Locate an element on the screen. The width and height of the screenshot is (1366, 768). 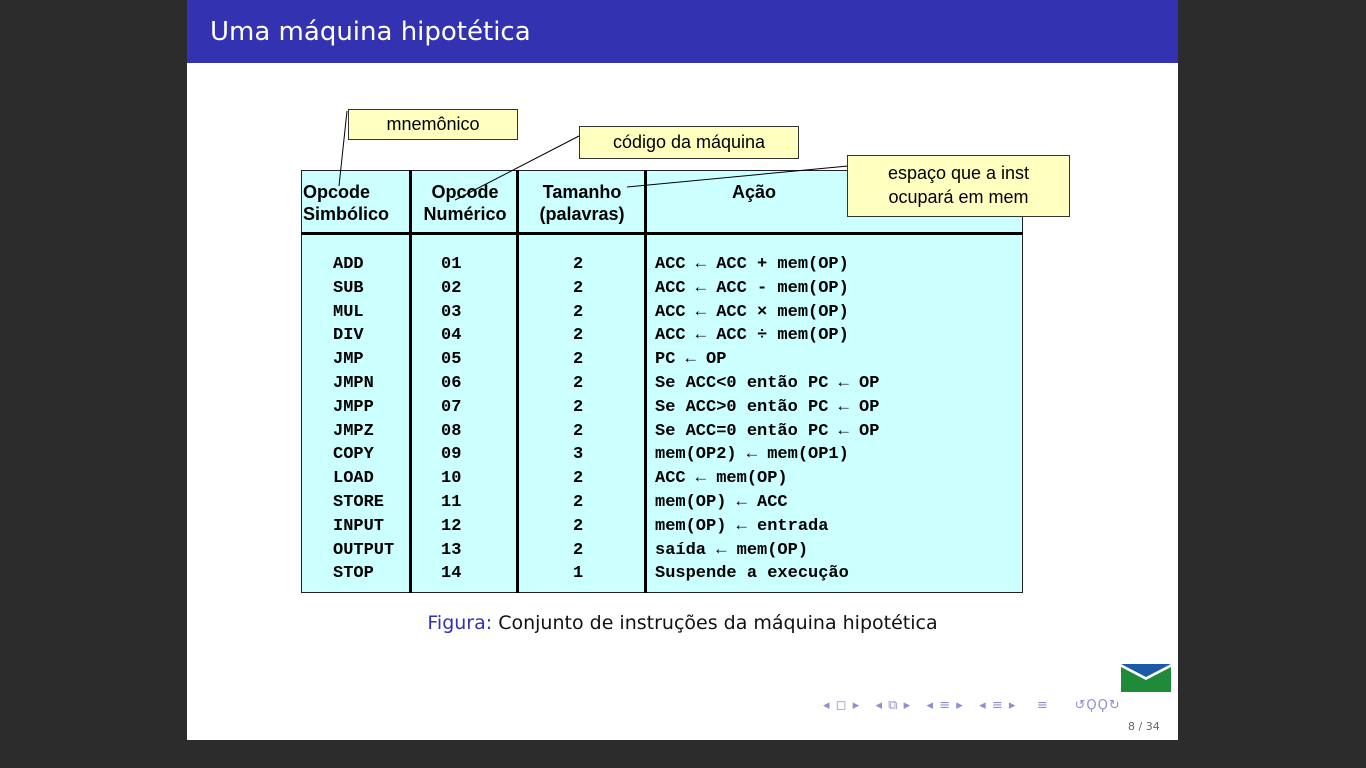
callout-space: espaço que a inst ocupará em mem is located at coordinates (958, 186).